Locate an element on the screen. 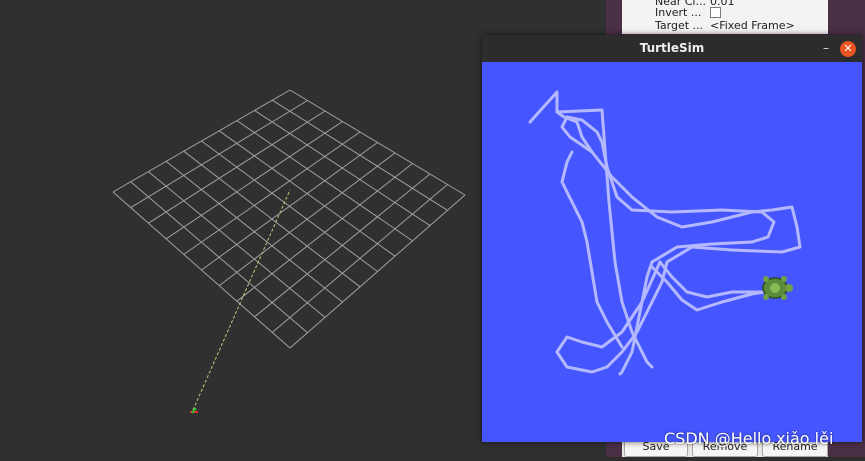  invert-checkbox is located at coordinates (715, 12).